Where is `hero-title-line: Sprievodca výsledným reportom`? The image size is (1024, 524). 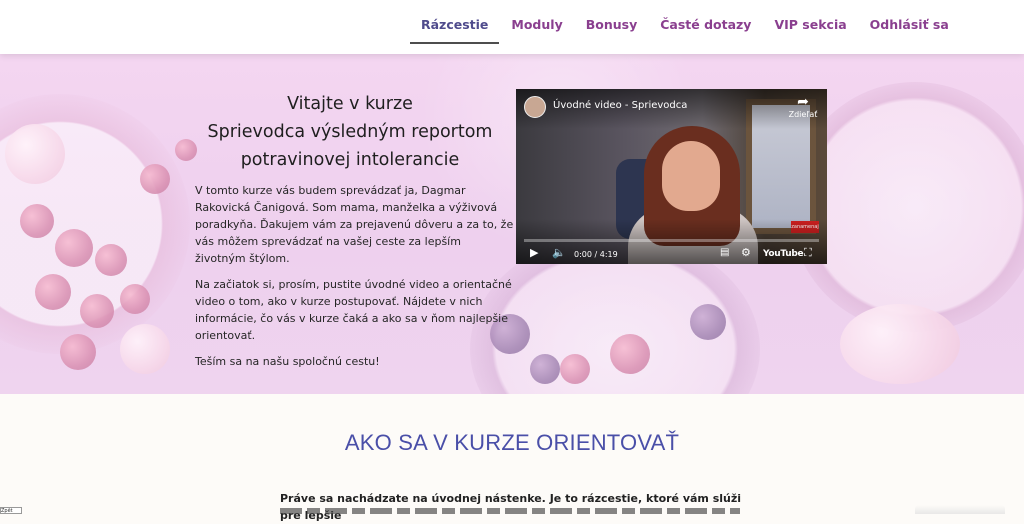
hero-title-line: Sprievodca výsledným reportom is located at coordinates (350, 132).